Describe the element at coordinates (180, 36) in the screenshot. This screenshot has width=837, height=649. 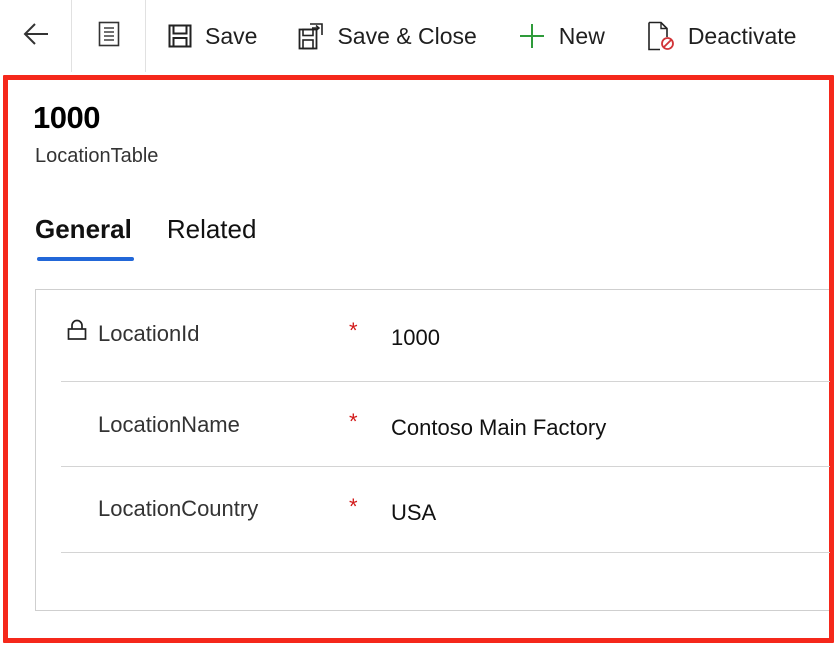
I see `save-icon` at that location.